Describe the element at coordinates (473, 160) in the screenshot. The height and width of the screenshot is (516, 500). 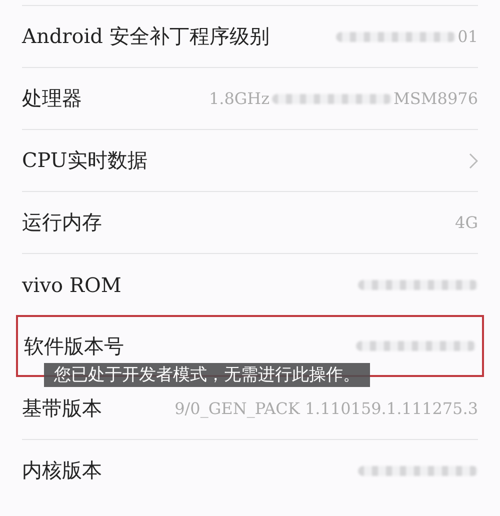
I see `chevron-icon` at that location.